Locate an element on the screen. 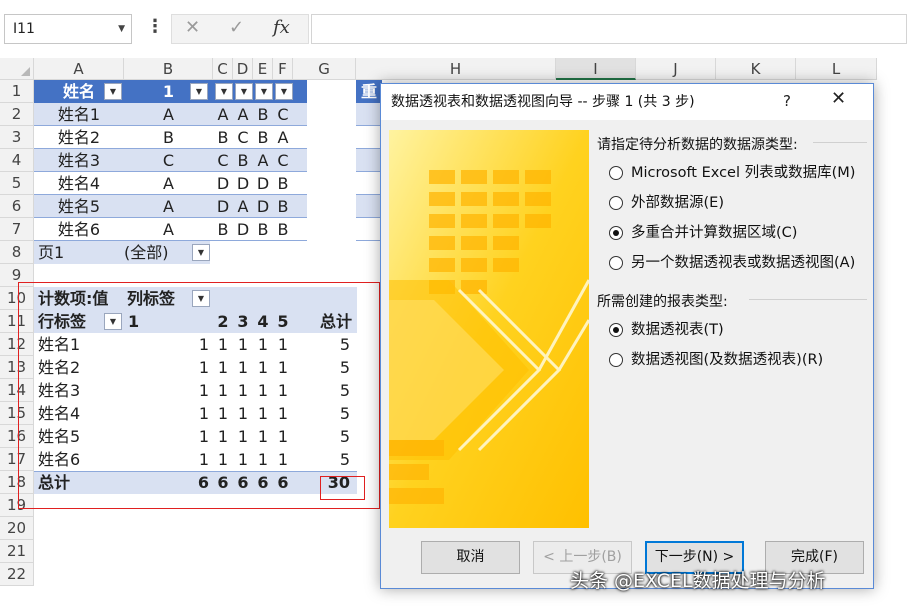 This screenshot has height=609, width=907. column-header-c: C is located at coordinates (223, 69).